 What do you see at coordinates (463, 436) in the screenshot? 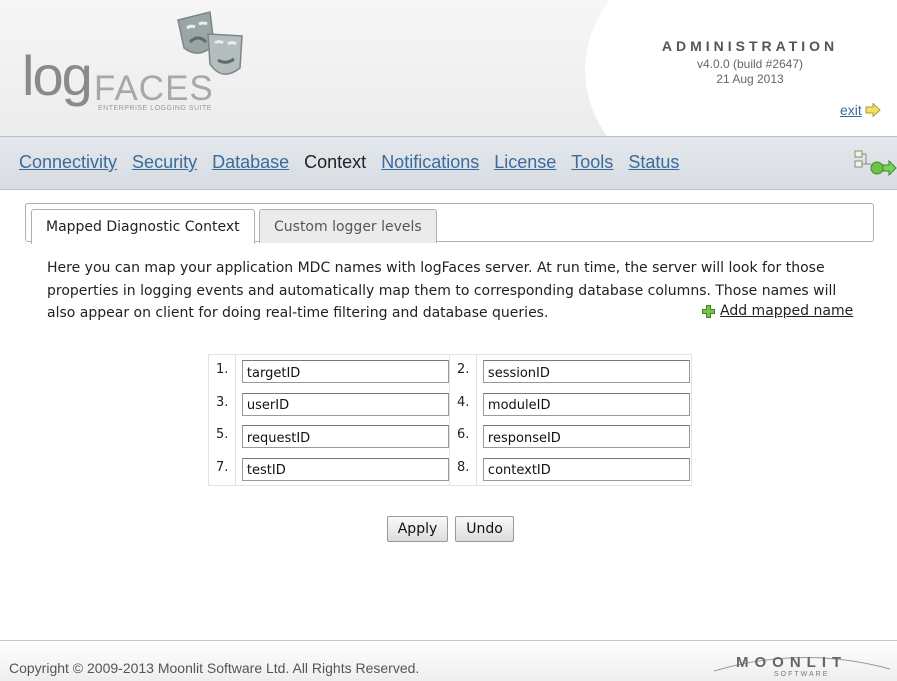
I see `mdc-index: 6.` at bounding box center [463, 436].